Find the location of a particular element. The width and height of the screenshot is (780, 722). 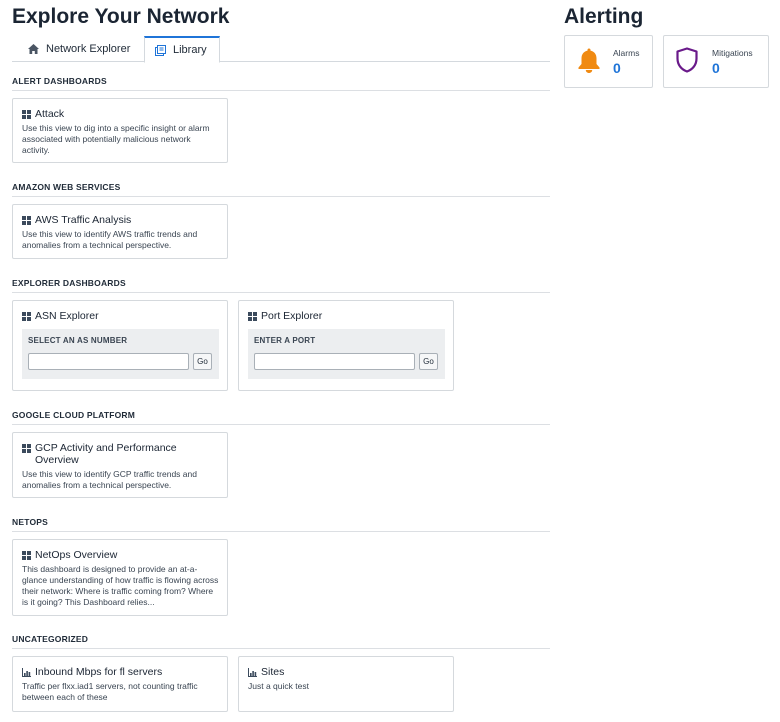

tab-library-label: Library is located at coordinates (190, 50).